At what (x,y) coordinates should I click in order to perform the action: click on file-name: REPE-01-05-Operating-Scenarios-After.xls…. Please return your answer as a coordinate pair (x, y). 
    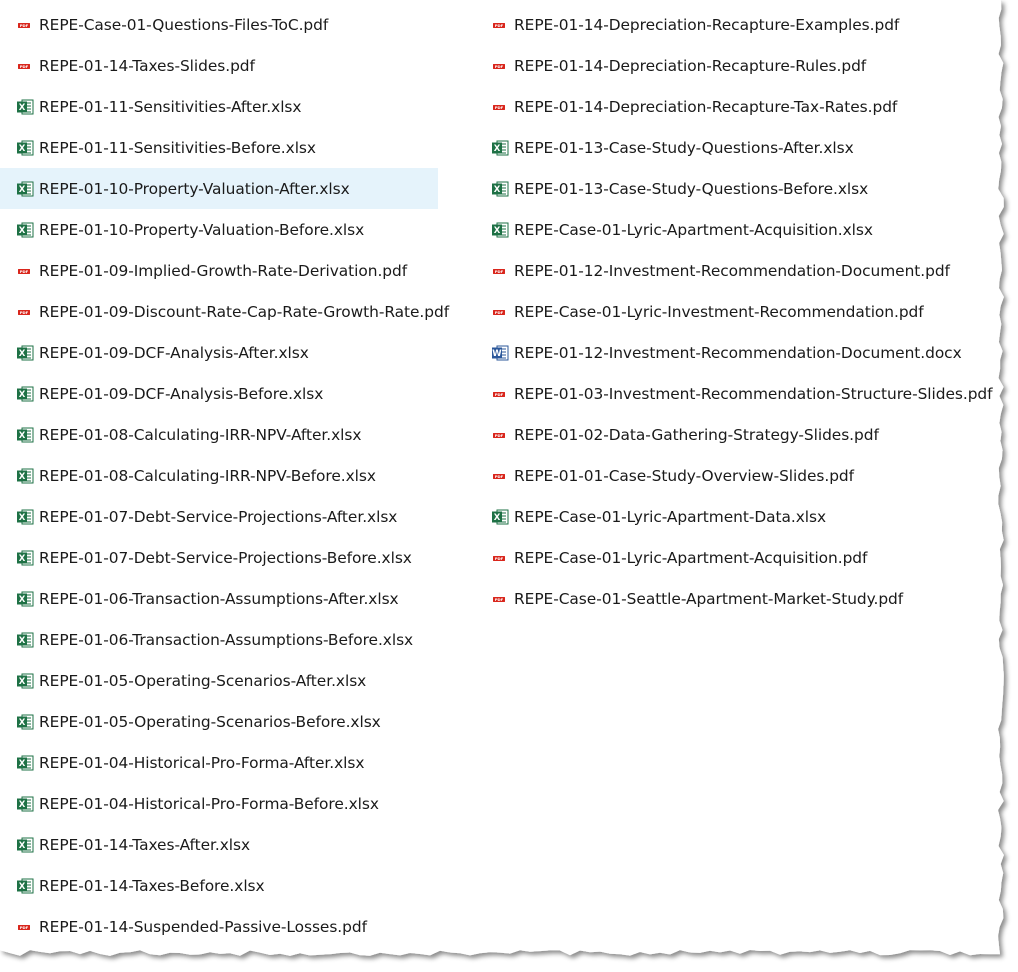
    Looking at the image, I should click on (203, 680).